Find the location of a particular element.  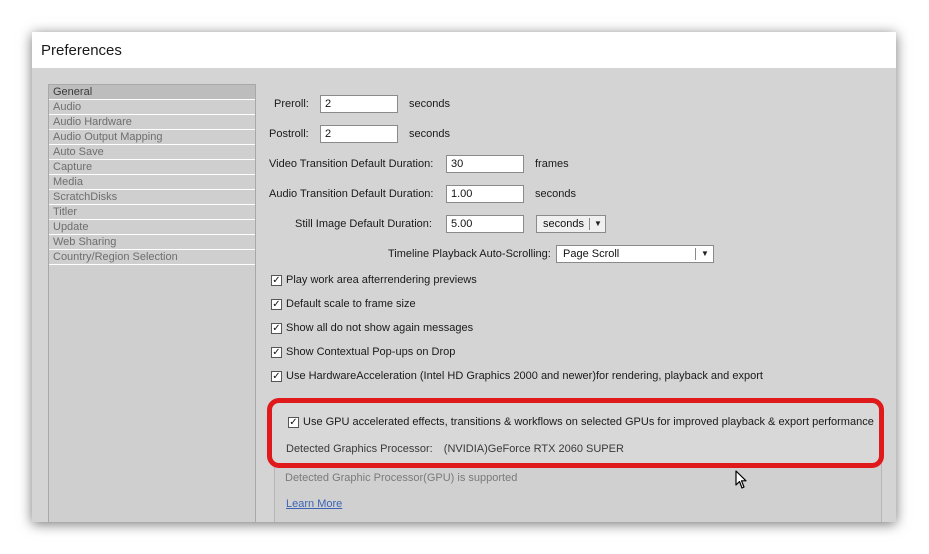

title-bar: Preferences is located at coordinates (464, 50).